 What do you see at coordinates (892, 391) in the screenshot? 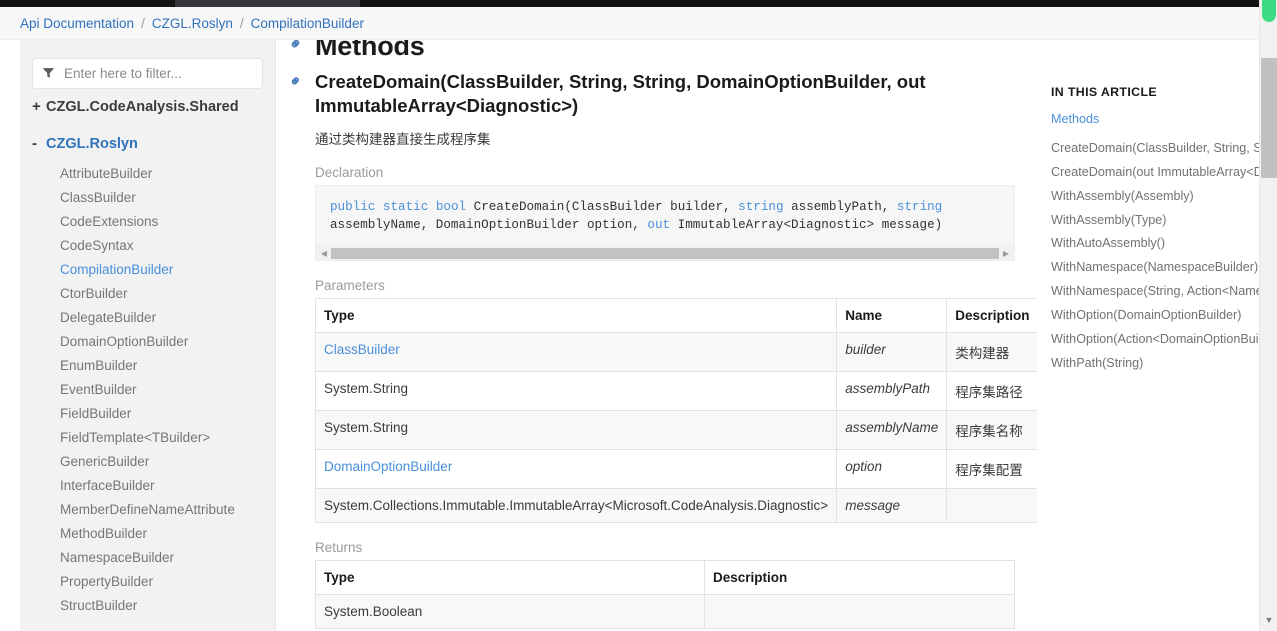
I see `param-name-cell: assemblyPath` at bounding box center [892, 391].